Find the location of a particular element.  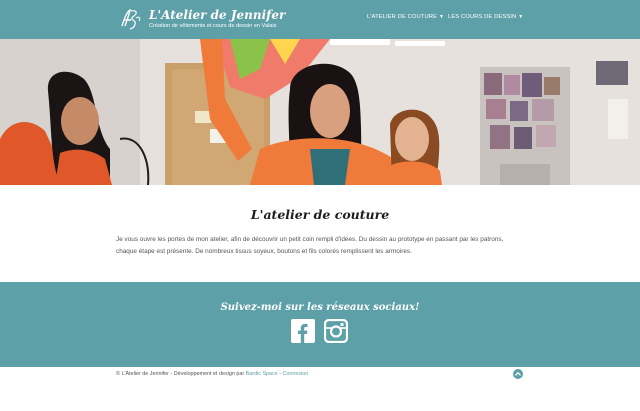

nav-cours-de-dessin: LES COURS DE DESSIN ▼ is located at coordinates (485, 17).